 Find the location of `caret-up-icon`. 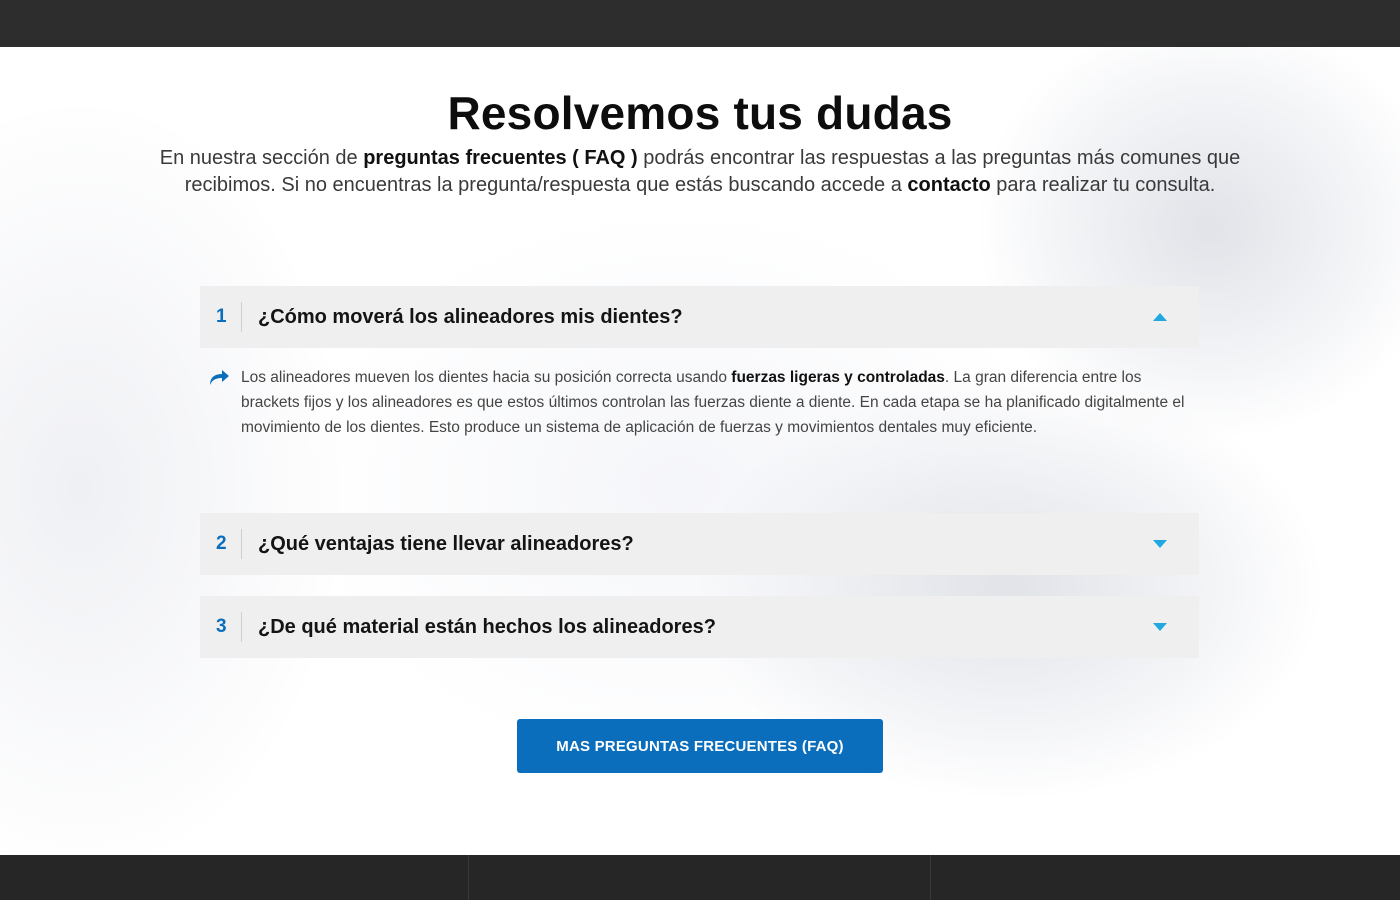

caret-up-icon is located at coordinates (1160, 317).